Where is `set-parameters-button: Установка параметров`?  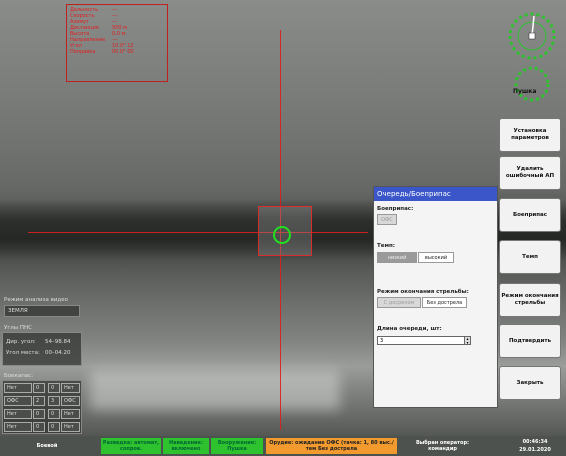 set-parameters-button: Установка параметров is located at coordinates (530, 135).